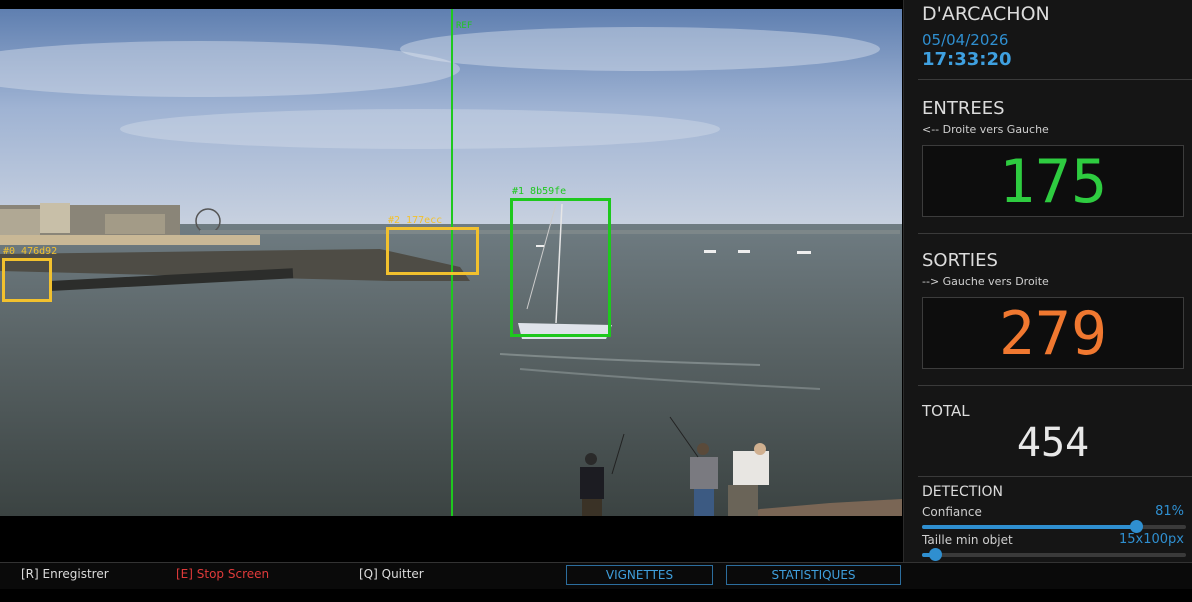  What do you see at coordinates (1029, 527) in the screenshot?
I see `confidence-slider-fill` at bounding box center [1029, 527].